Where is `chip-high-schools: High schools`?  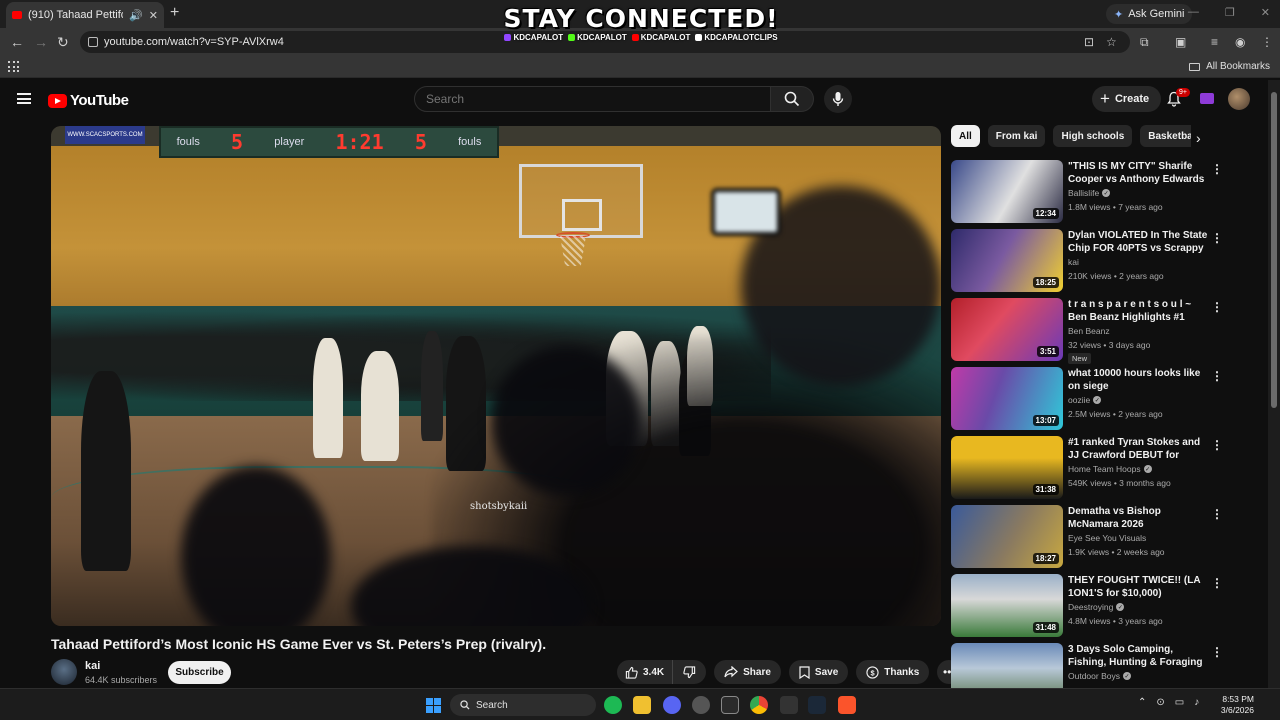
chip-high-schools: High schools is located at coordinates (1093, 136).